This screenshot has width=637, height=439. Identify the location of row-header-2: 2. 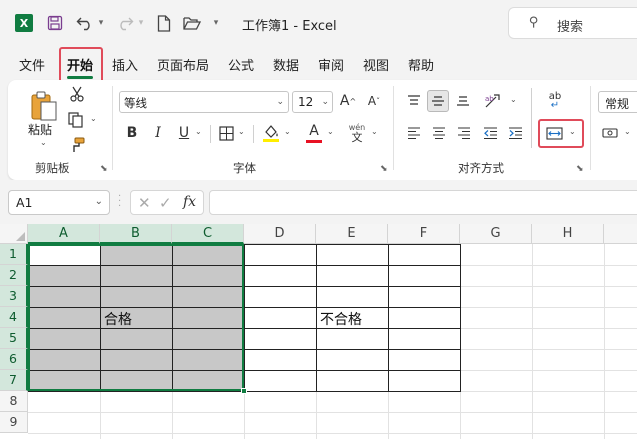
(14, 275).